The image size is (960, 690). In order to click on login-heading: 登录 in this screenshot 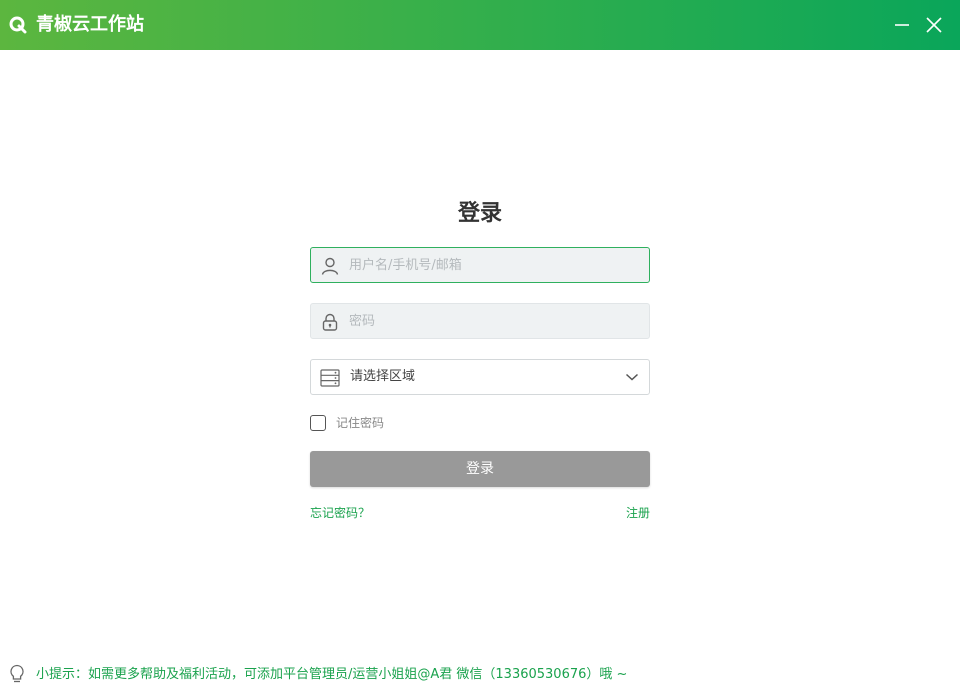, I will do `click(479, 213)`.